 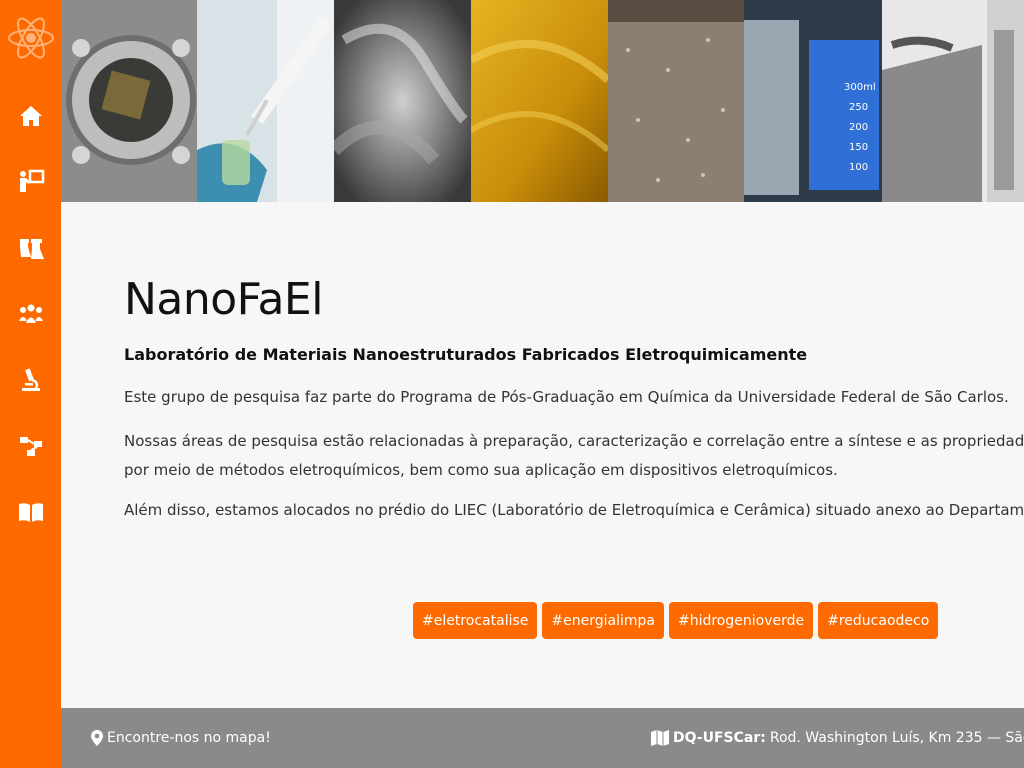 I want to click on flask-icon, so click(x=31, y=249).